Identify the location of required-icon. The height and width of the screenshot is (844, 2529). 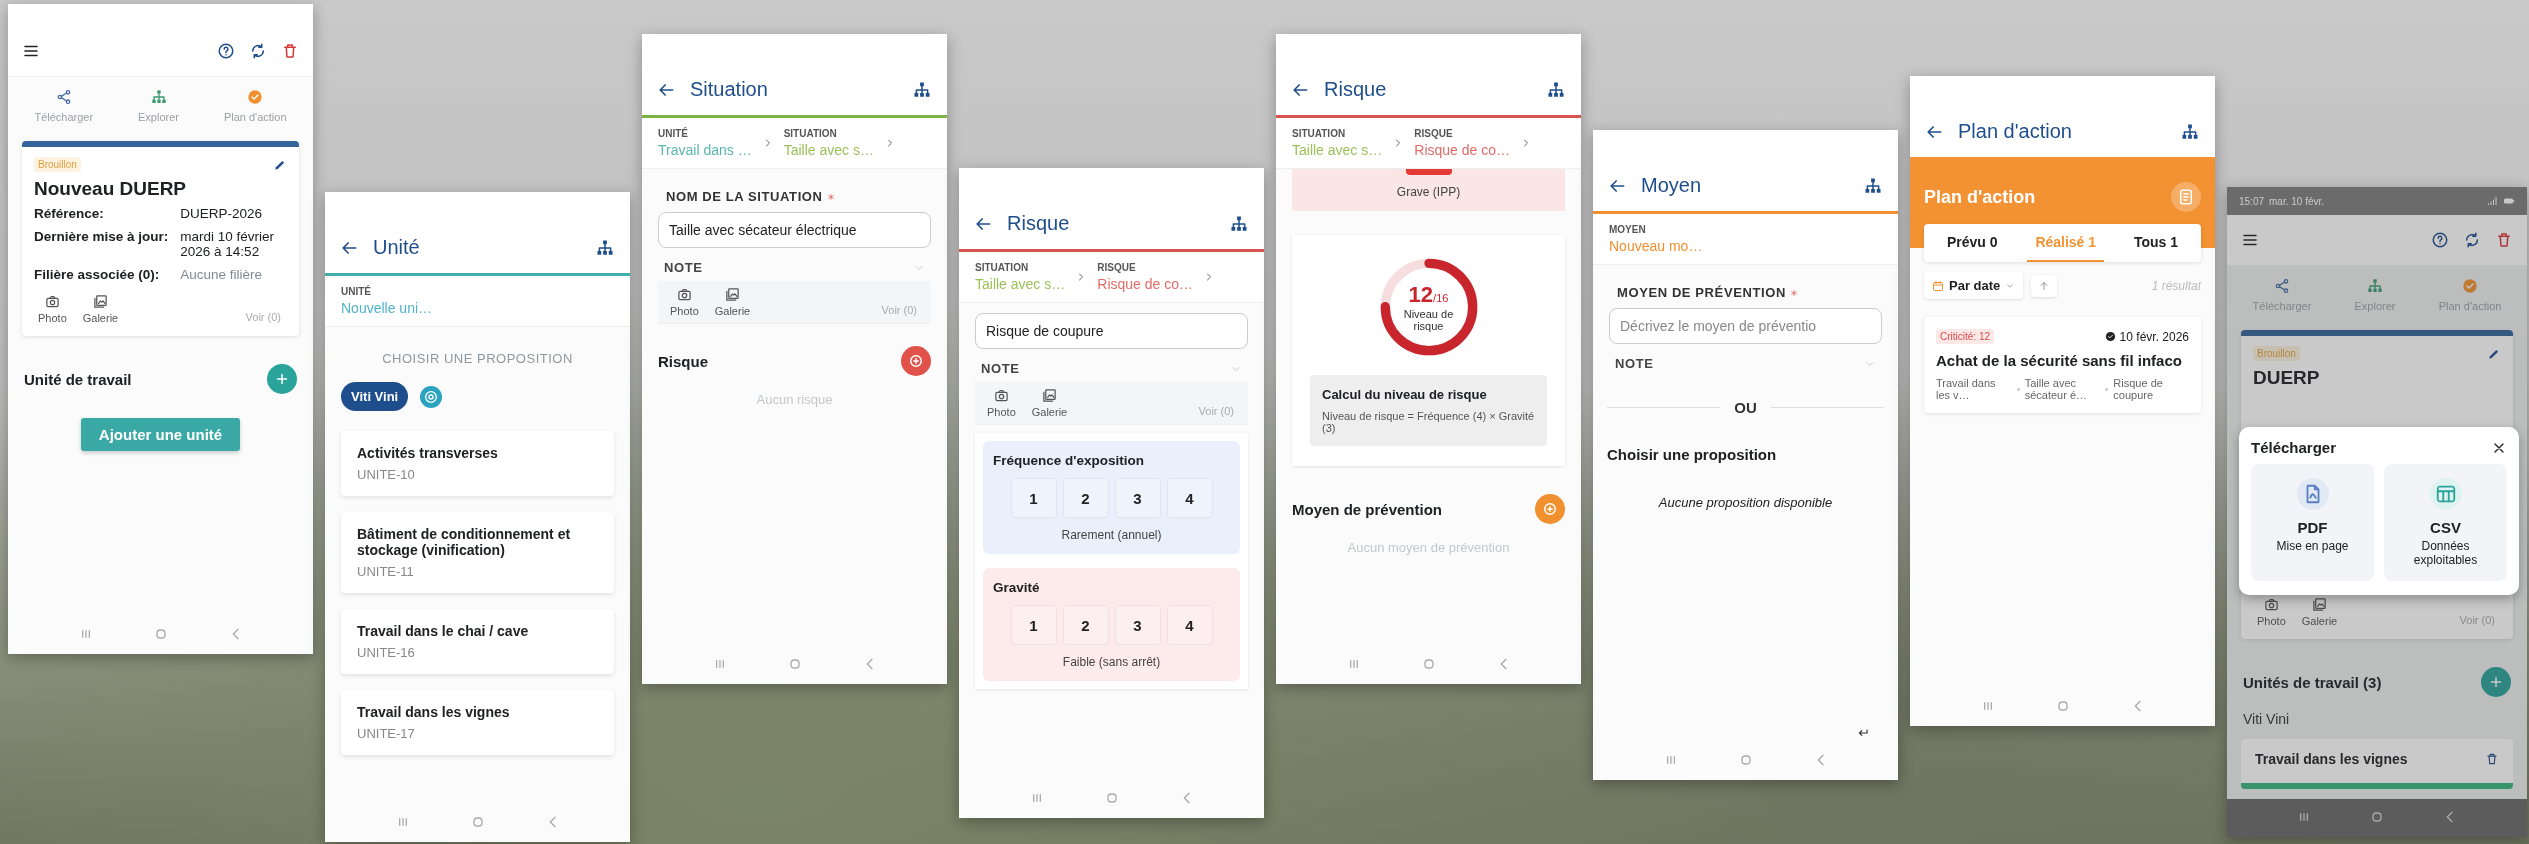
(830, 196).